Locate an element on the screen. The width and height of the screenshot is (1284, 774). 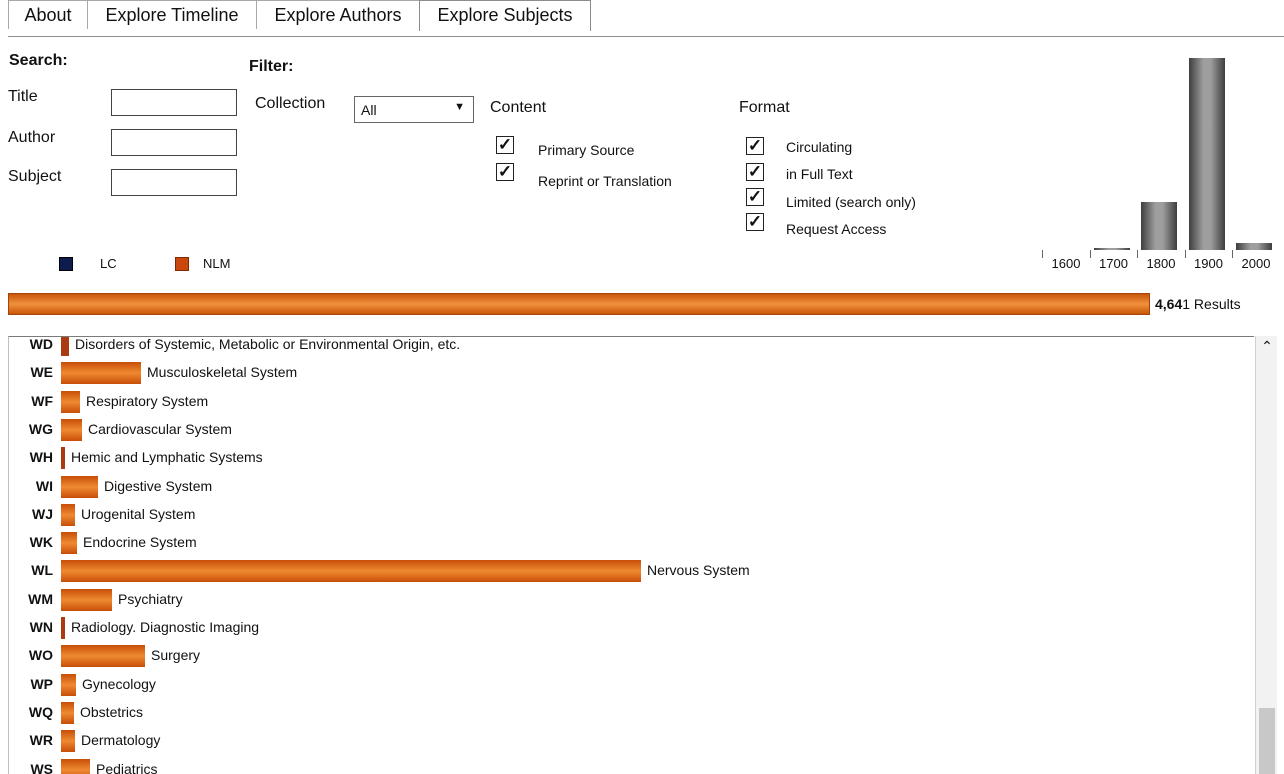
circulating-label: Circulating is located at coordinates (819, 147).